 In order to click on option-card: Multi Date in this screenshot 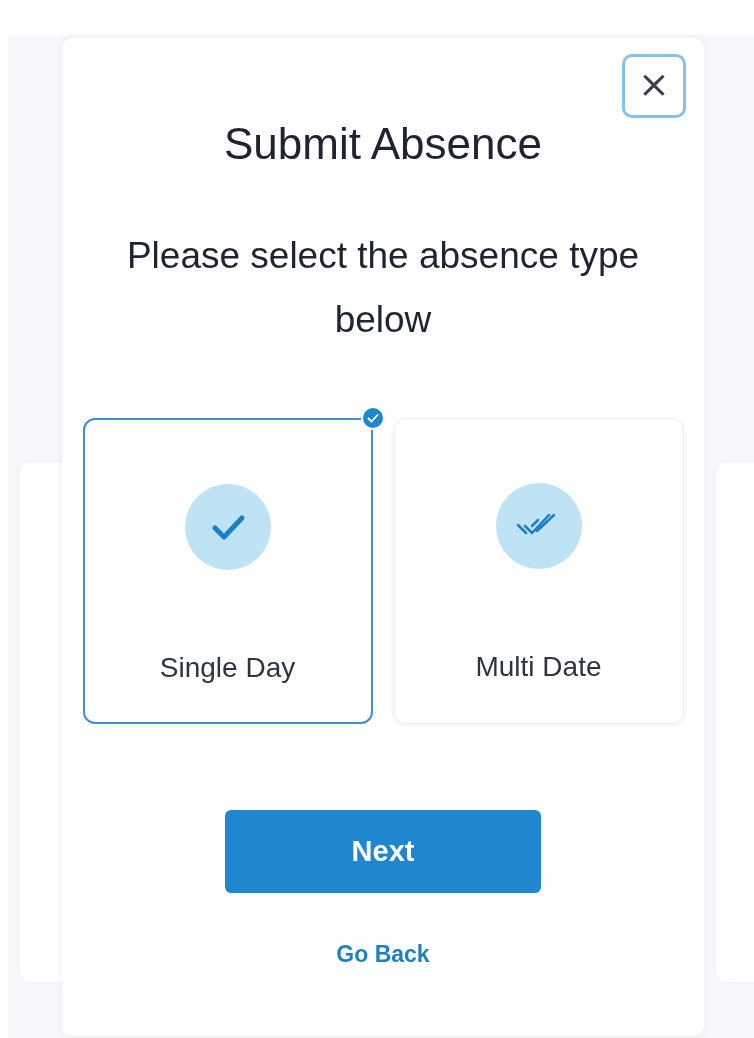, I will do `click(538, 571)`.